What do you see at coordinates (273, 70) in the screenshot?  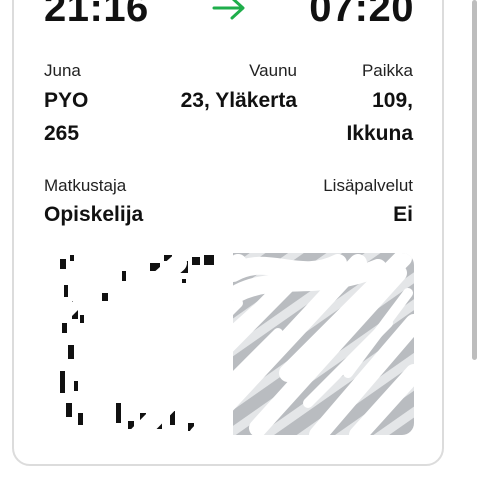 I see `car-label: Vaunu` at bounding box center [273, 70].